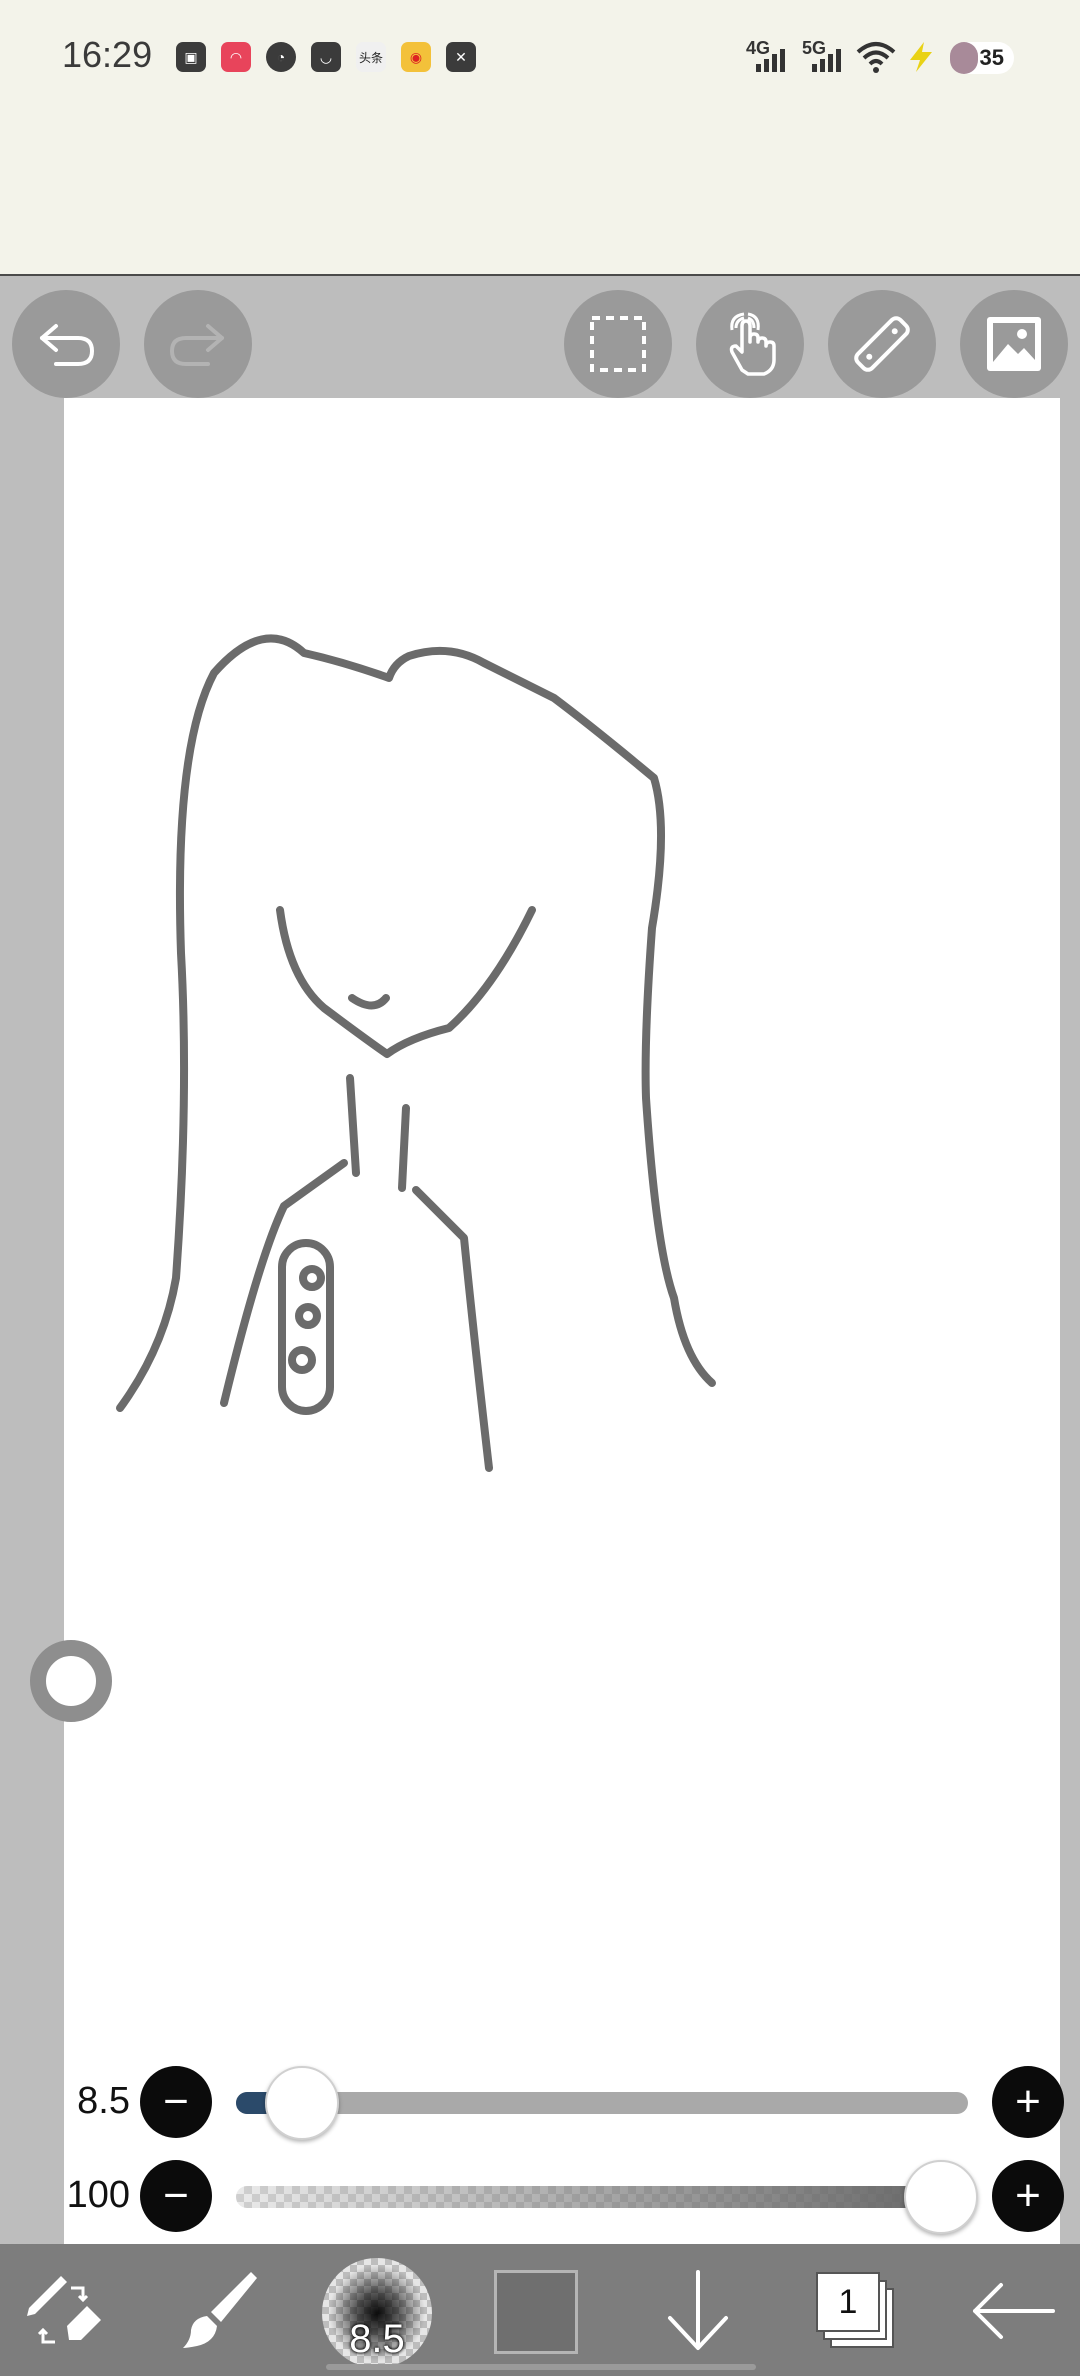  Describe the element at coordinates (71, 1681) in the screenshot. I see `brush-cursor-handle` at that location.